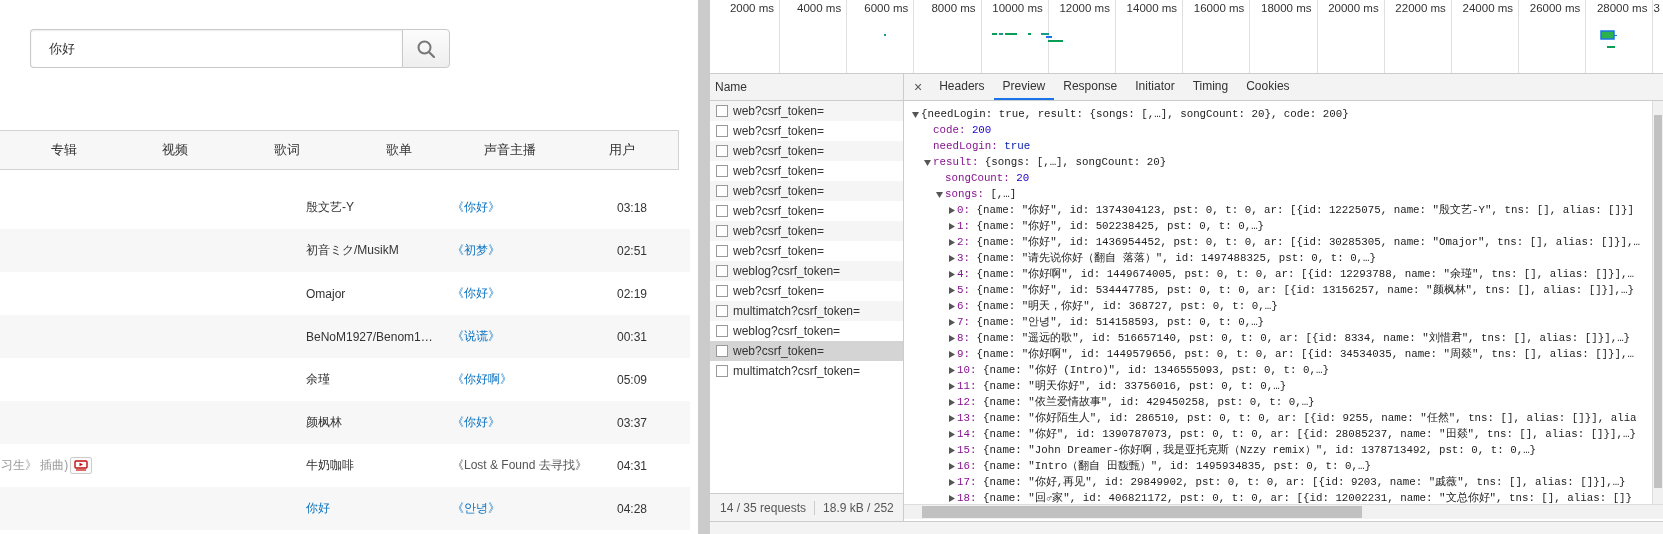 The height and width of the screenshot is (534, 1663). I want to click on json-line: 18: {name: "回♂家", id: 406821172, pst: 0, t: 0, ar: [{id: 12002231, name: "文总你好", tns: [], alias: []}, so click(1295, 497).